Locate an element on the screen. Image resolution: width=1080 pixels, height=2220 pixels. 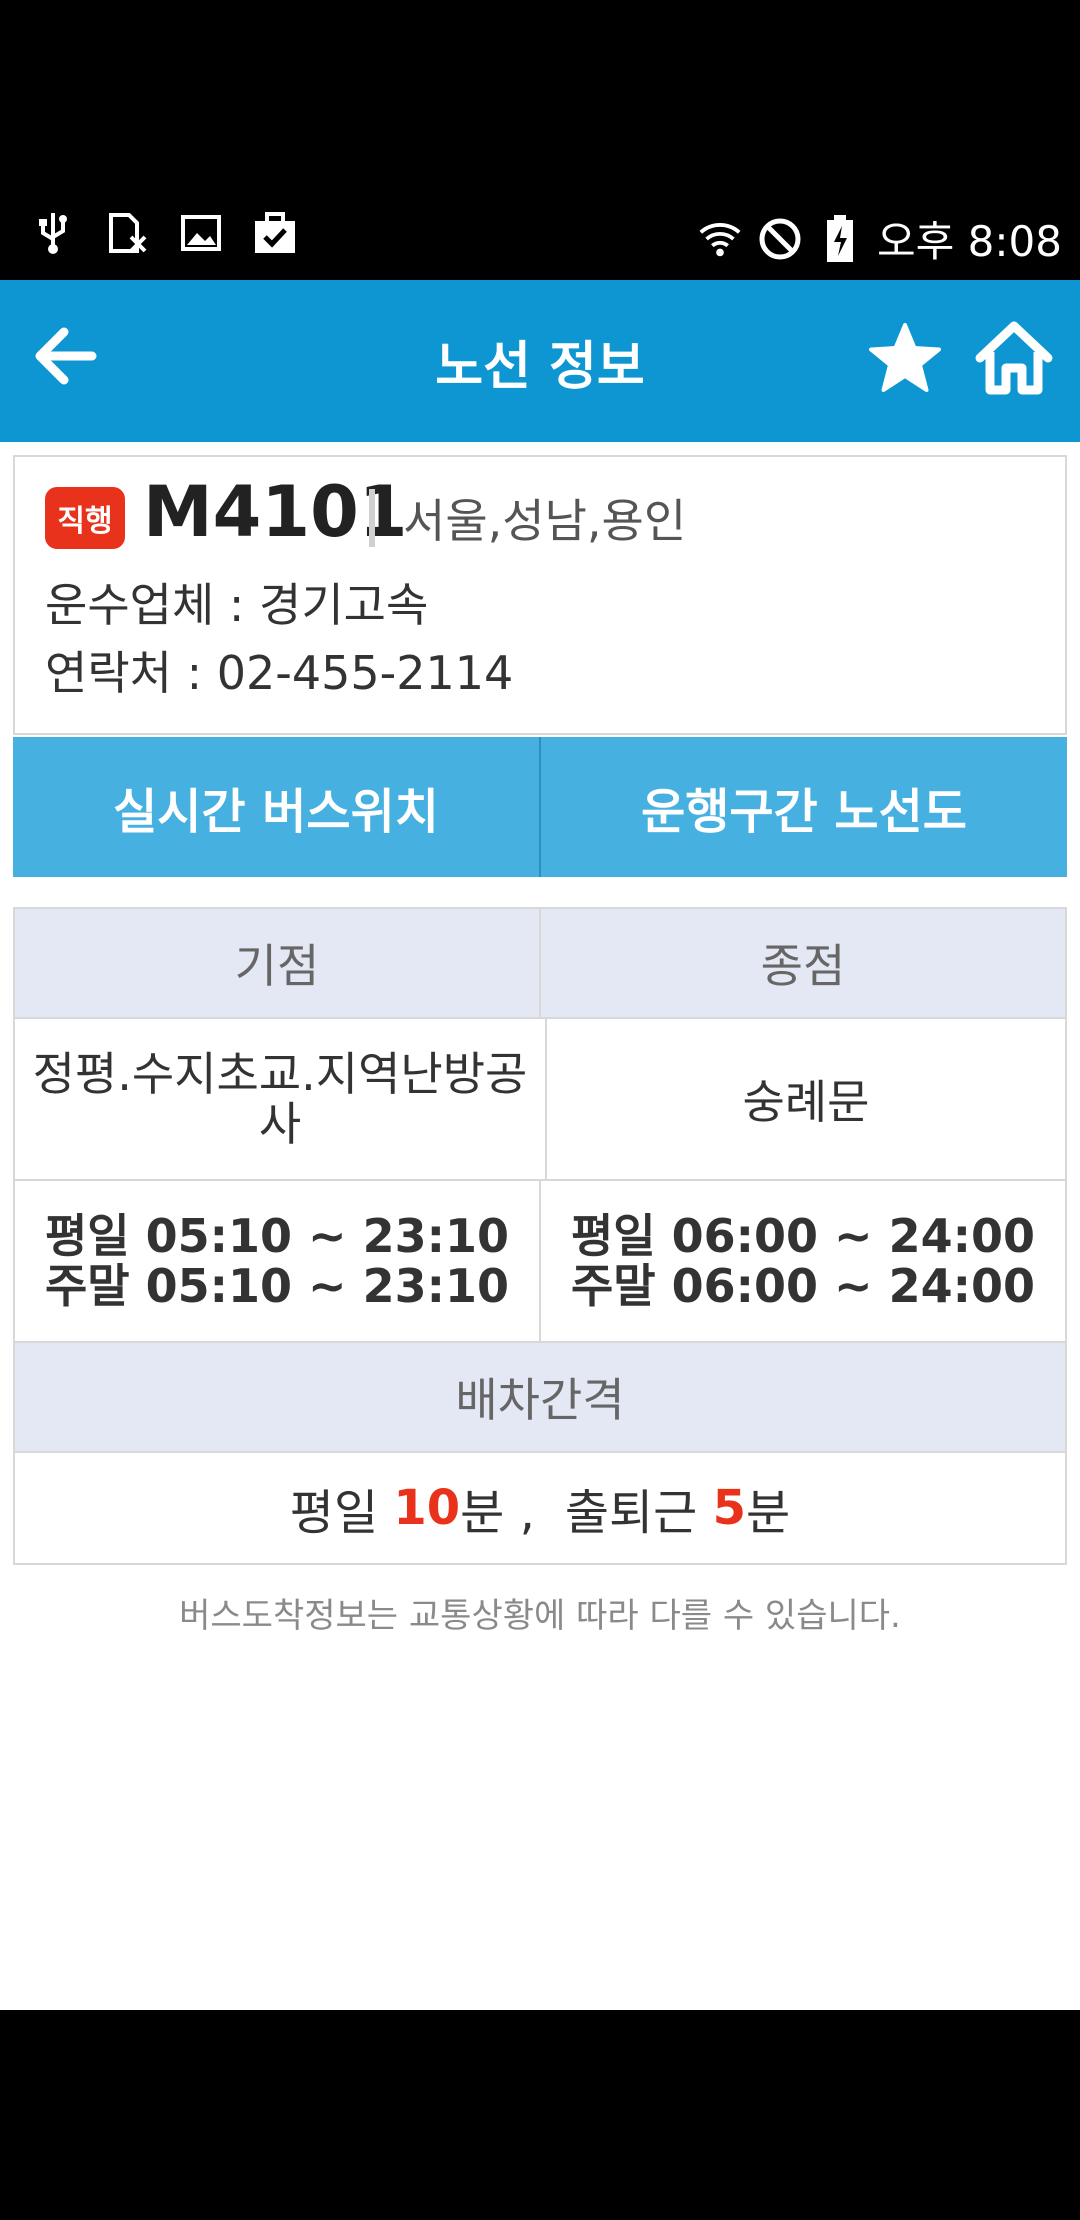
route-region: 서울,성남,용인 is located at coordinates (545, 521).